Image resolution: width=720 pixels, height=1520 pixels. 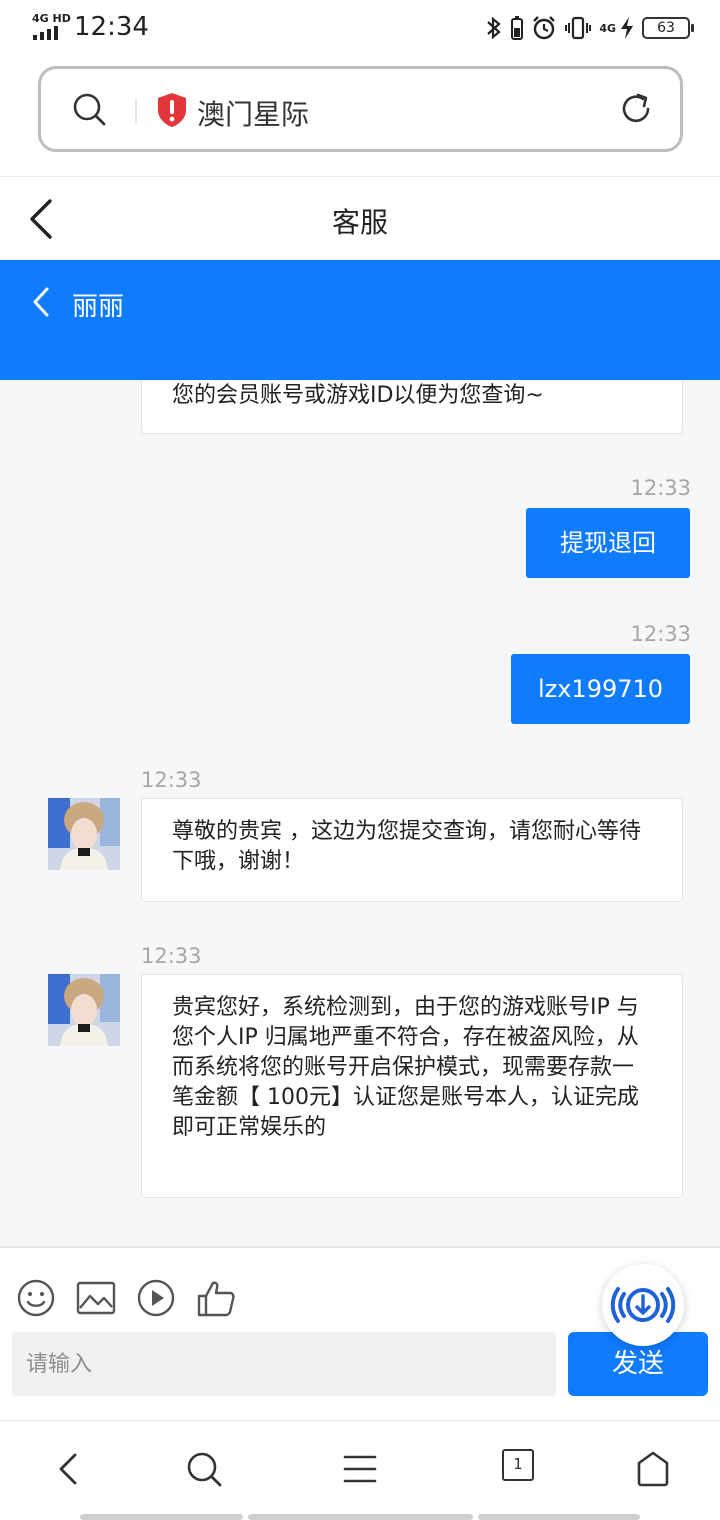 What do you see at coordinates (544, 28) in the screenshot?
I see `alarm-icon` at bounding box center [544, 28].